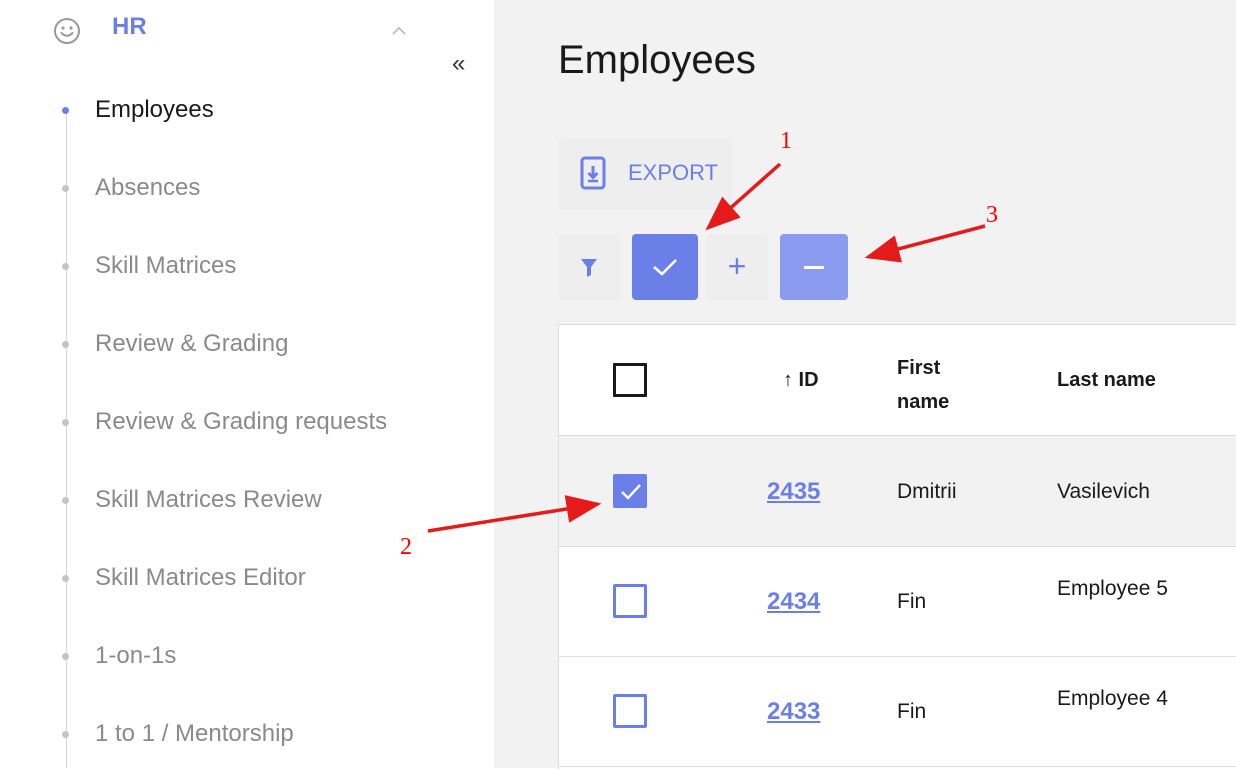 Image resolution: width=1236 pixels, height=769 pixels. What do you see at coordinates (166, 265) in the screenshot?
I see `sidebar-item-label: Skill Matrices` at bounding box center [166, 265].